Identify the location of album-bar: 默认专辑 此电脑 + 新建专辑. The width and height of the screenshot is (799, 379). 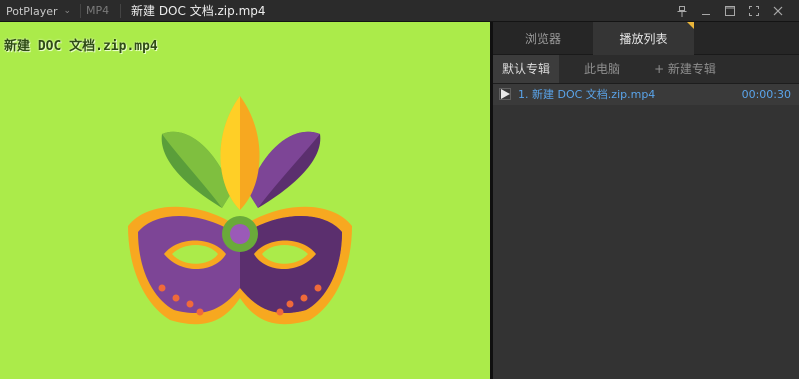
(646, 69).